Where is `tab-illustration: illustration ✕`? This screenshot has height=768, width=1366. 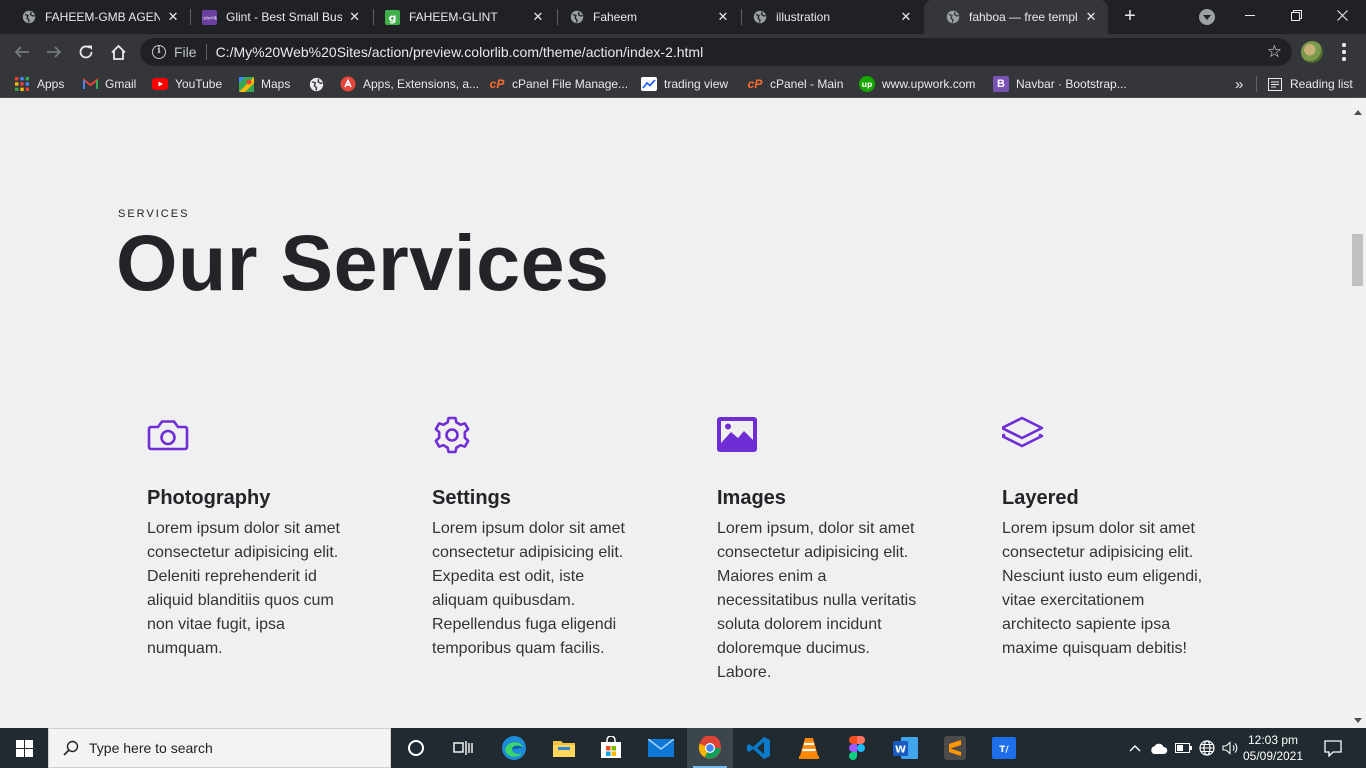
tab-illustration: illustration ✕ is located at coordinates (827, 17).